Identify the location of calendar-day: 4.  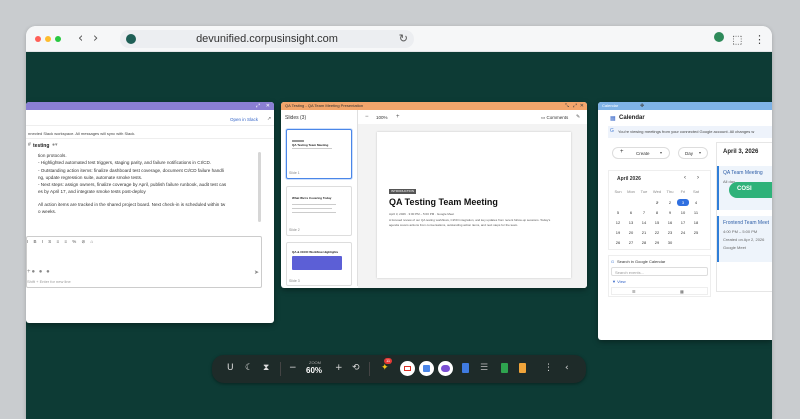
(696, 202).